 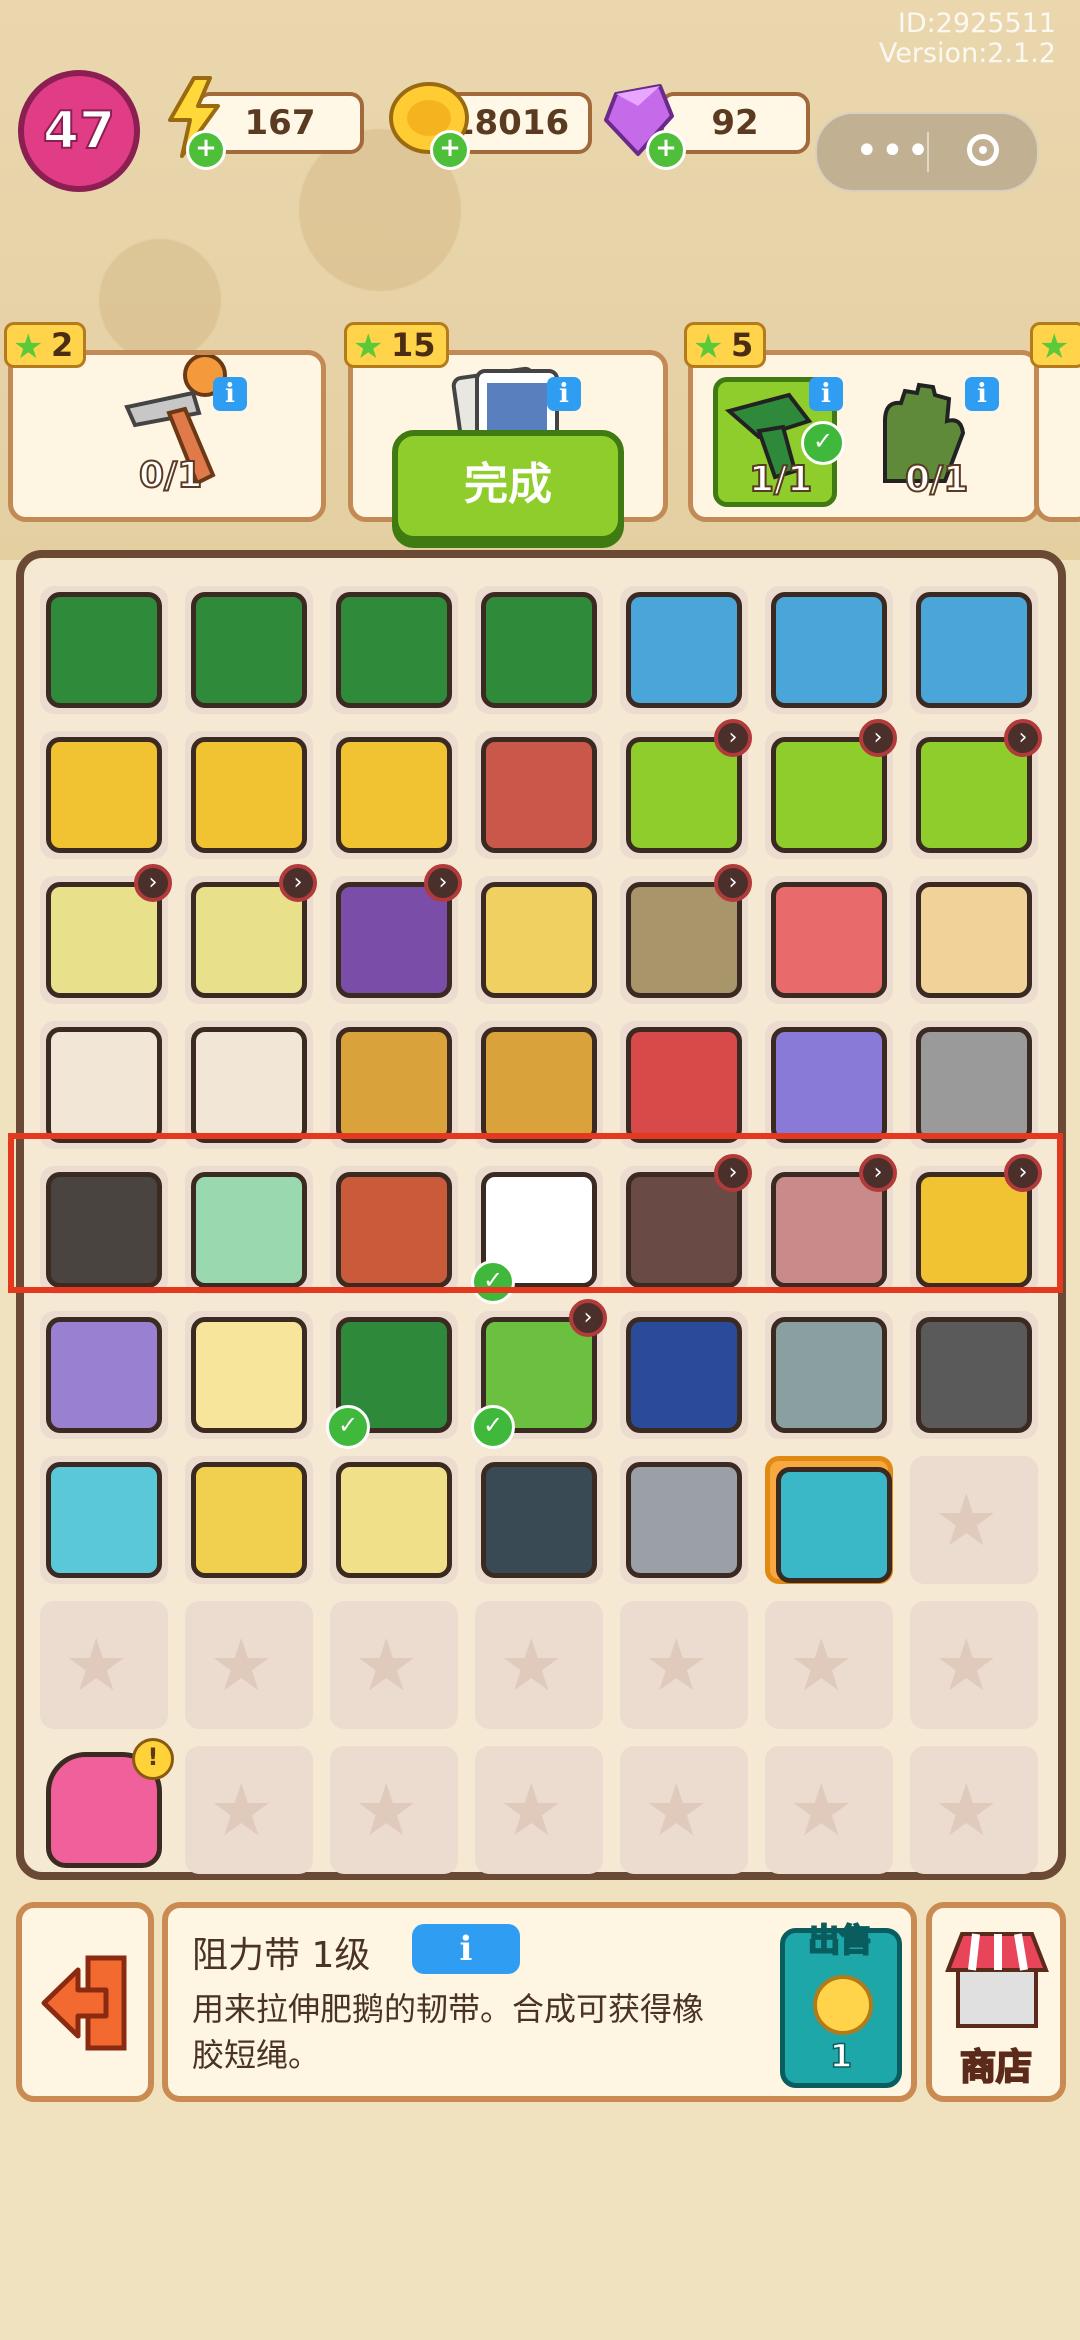 I want to click on order-card-1: i 0/1, so click(x=167, y=436).